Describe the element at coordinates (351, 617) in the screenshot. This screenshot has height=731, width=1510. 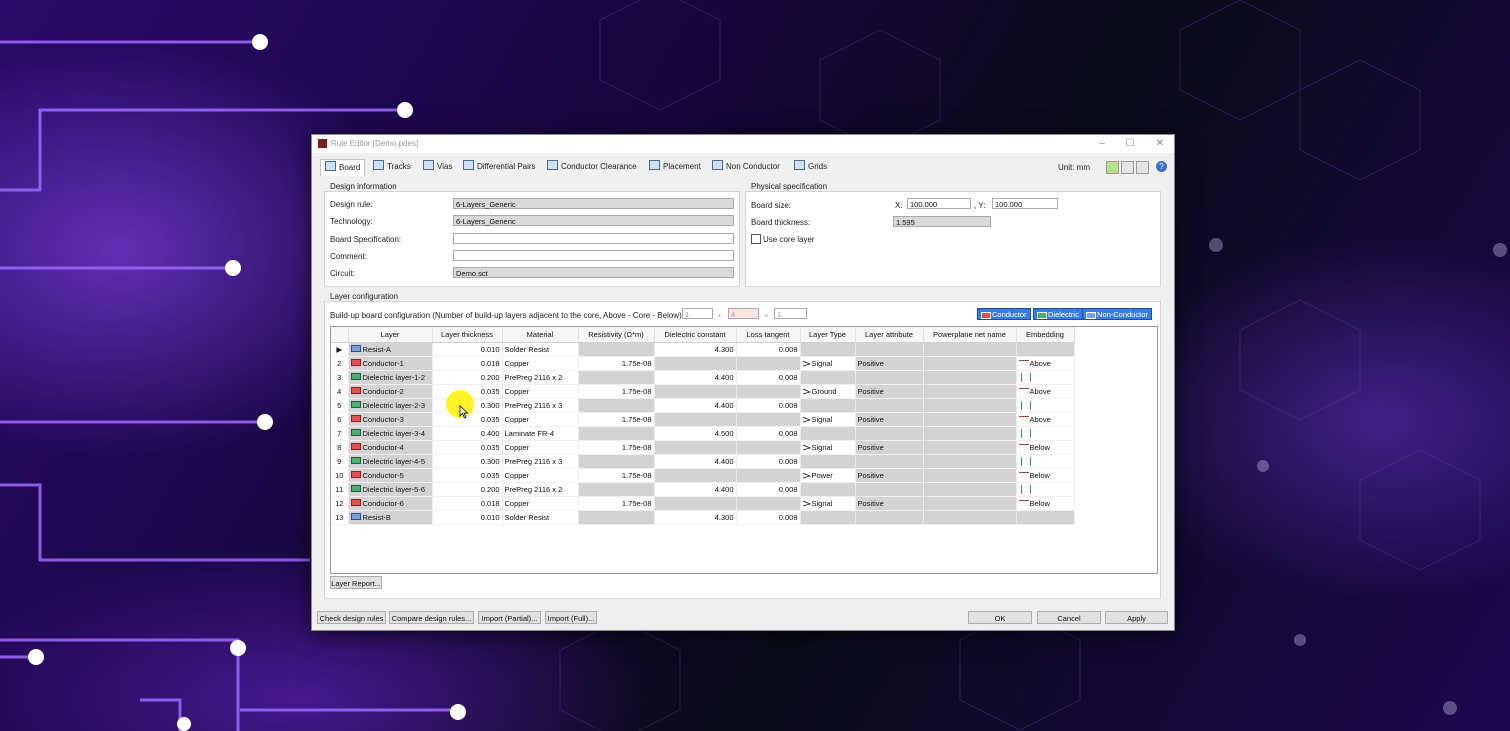
I see `check-design-rules-button: Check design rules` at that location.